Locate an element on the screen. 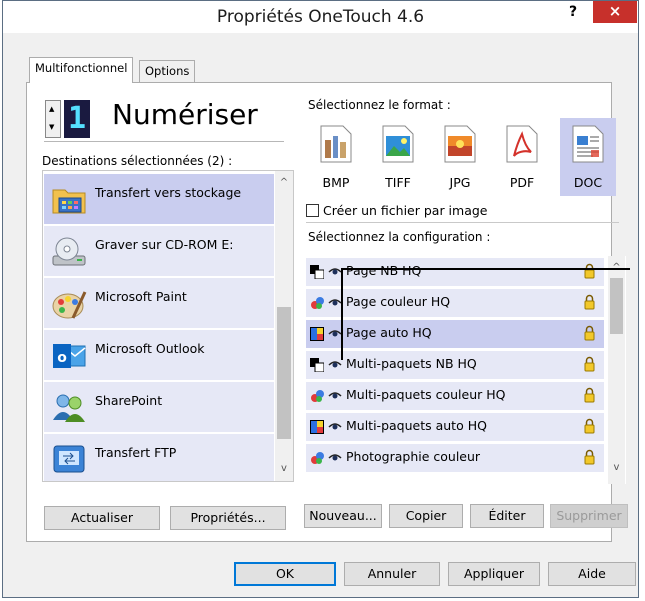 This screenshot has height=601, width=645. format-divider is located at coordinates (462, 222).